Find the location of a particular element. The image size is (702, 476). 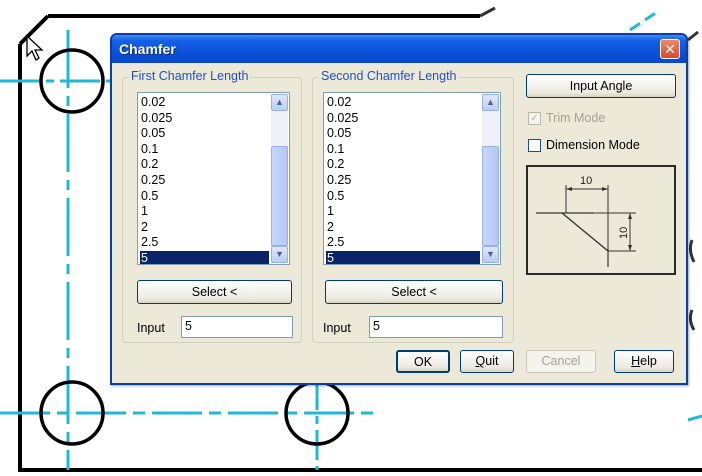

second-chamfer-title: Second Chamfer Length is located at coordinates (389, 76).